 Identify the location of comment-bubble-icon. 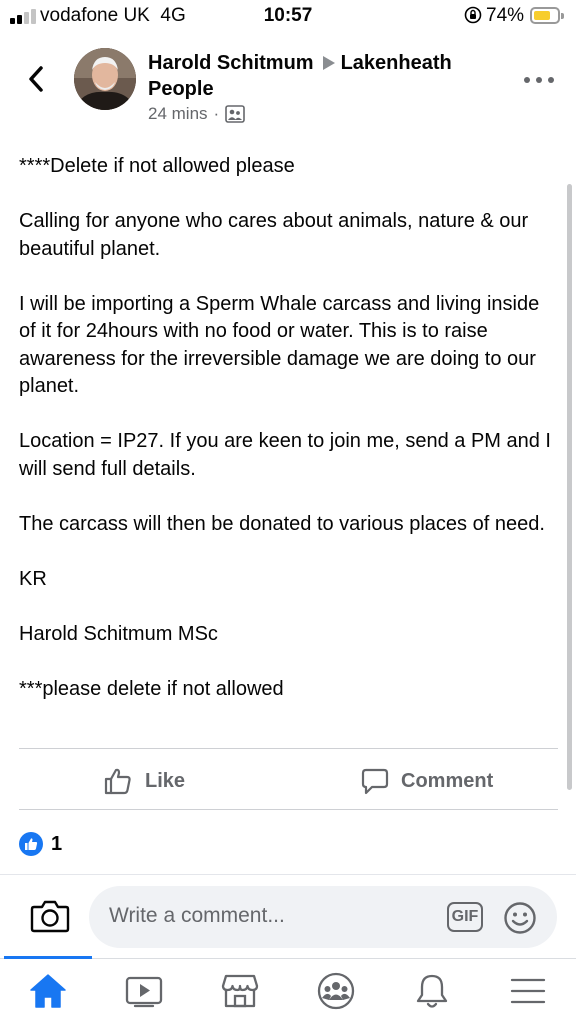
(375, 781).